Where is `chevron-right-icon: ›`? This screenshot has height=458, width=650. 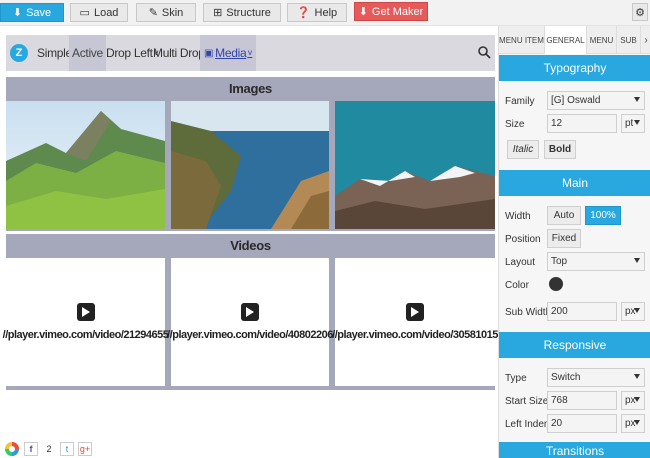
chevron-right-icon: › is located at coordinates (645, 40).